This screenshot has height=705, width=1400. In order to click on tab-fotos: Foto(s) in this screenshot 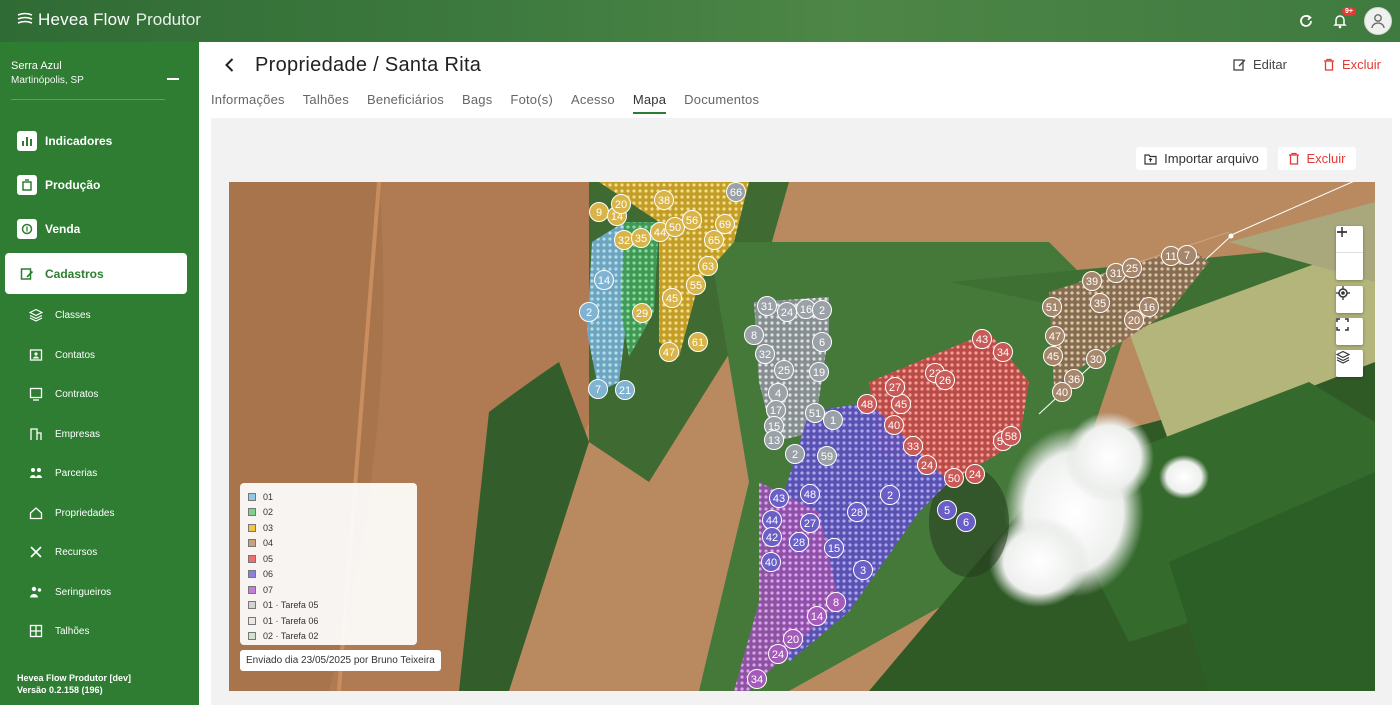, I will do `click(531, 102)`.